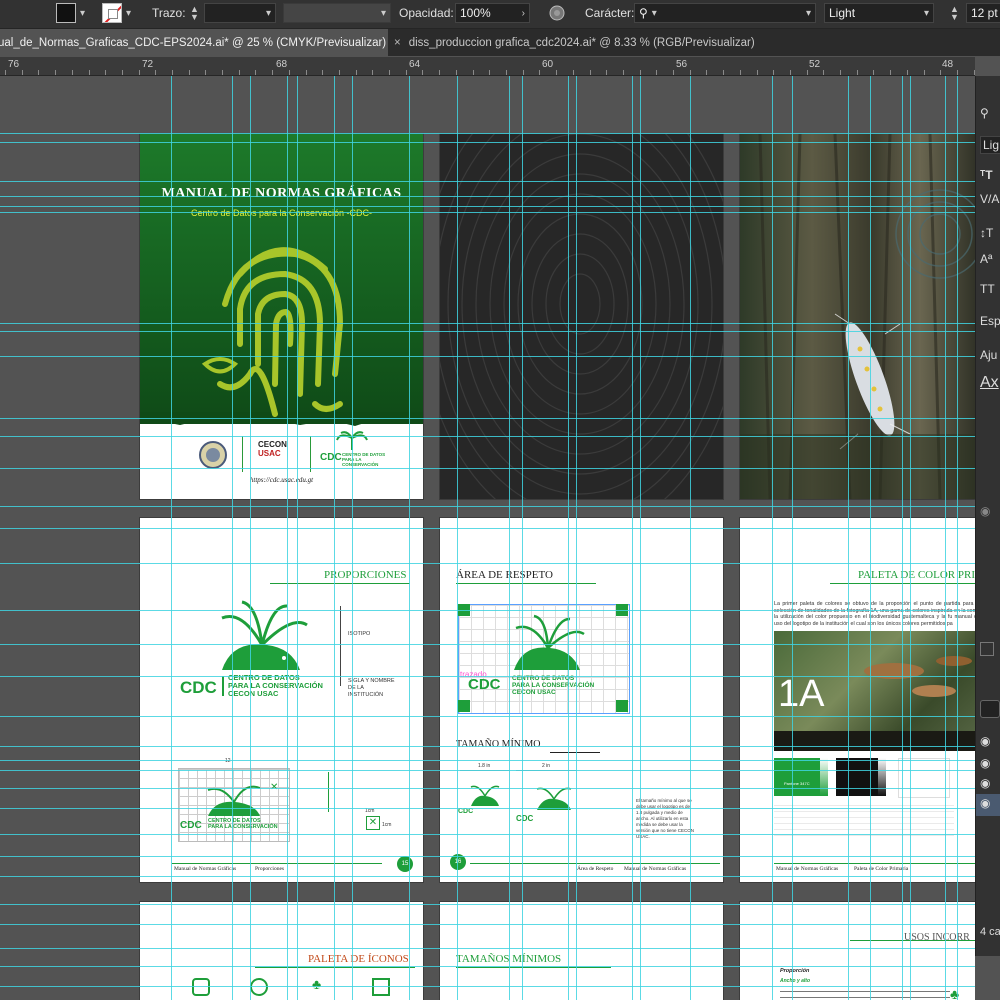 Image resolution: width=1000 pixels, height=1000 pixels. I want to click on panel-glyph-preview: Ax, so click(989, 383).